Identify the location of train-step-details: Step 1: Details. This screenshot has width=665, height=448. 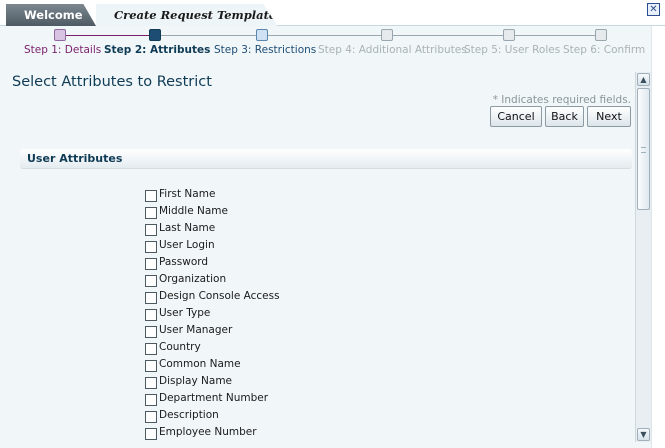
(62, 50).